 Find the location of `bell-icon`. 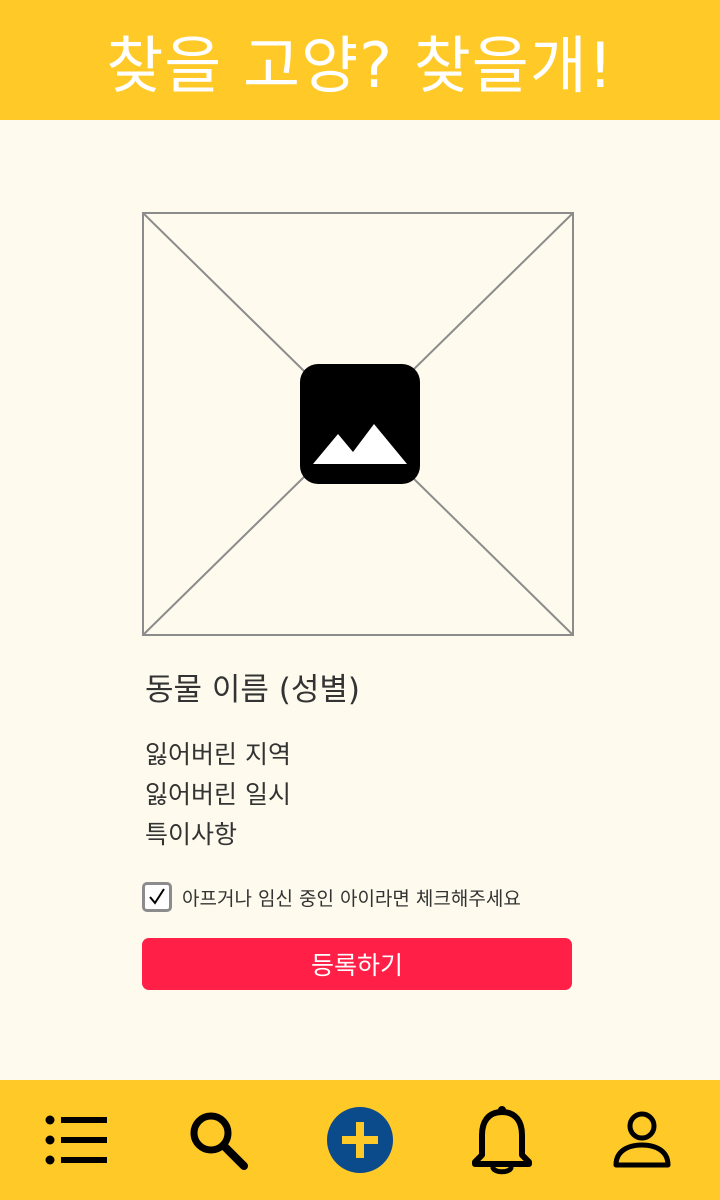

bell-icon is located at coordinates (502, 1140).